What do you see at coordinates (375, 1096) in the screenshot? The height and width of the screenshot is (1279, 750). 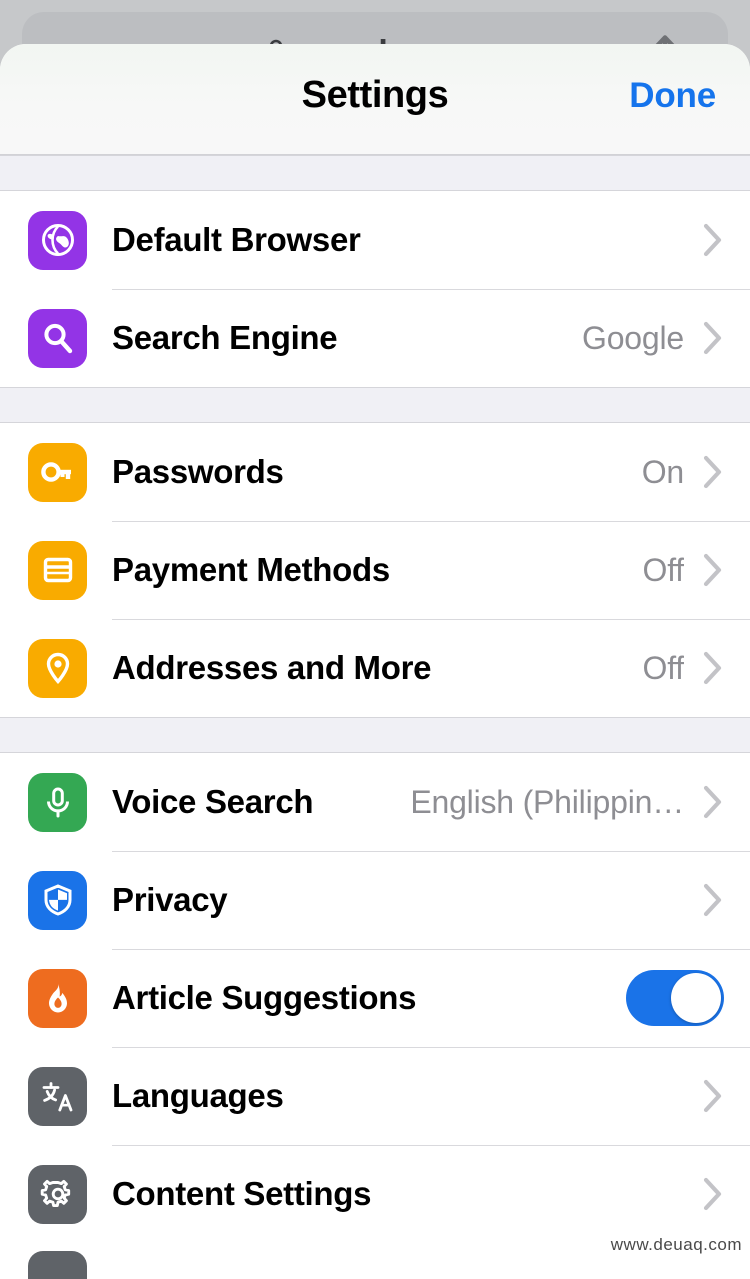 I see `row-languages: Languages` at bounding box center [375, 1096].